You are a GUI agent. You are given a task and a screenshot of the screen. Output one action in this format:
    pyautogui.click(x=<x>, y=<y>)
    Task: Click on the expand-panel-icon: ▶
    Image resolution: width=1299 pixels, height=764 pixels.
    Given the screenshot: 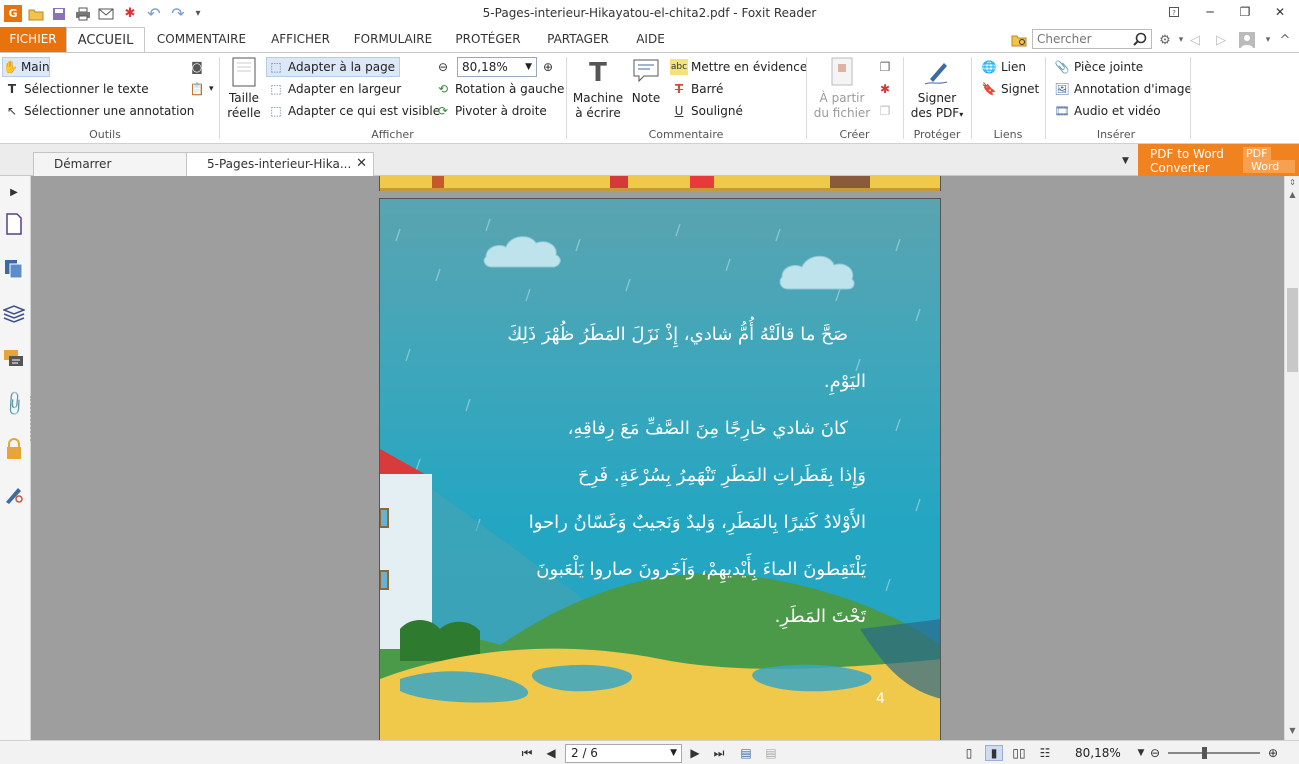 What is the action you would take?
    pyautogui.click(x=14, y=192)
    